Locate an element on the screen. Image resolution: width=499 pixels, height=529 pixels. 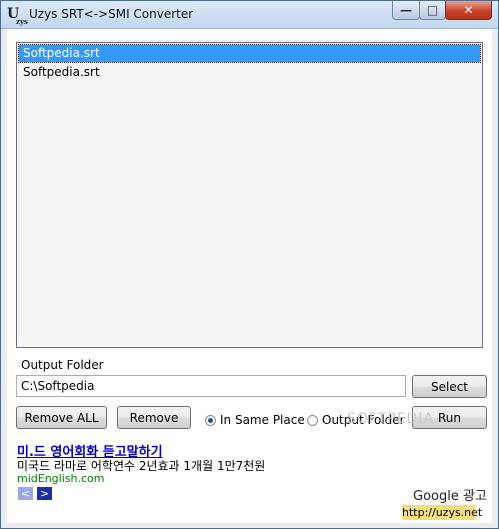
ad-url-link: midEnglish.com is located at coordinates (60, 478).